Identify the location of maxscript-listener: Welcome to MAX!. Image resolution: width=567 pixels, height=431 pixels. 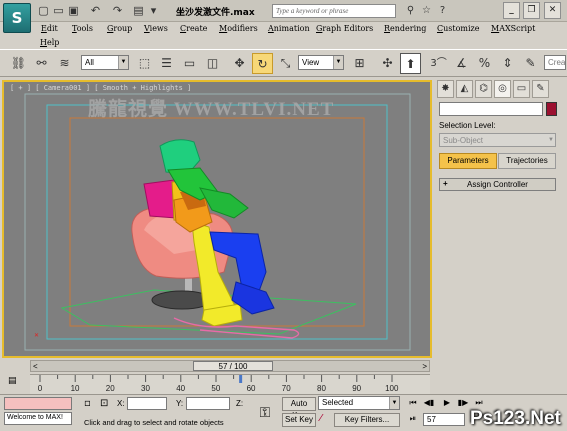
(38, 418).